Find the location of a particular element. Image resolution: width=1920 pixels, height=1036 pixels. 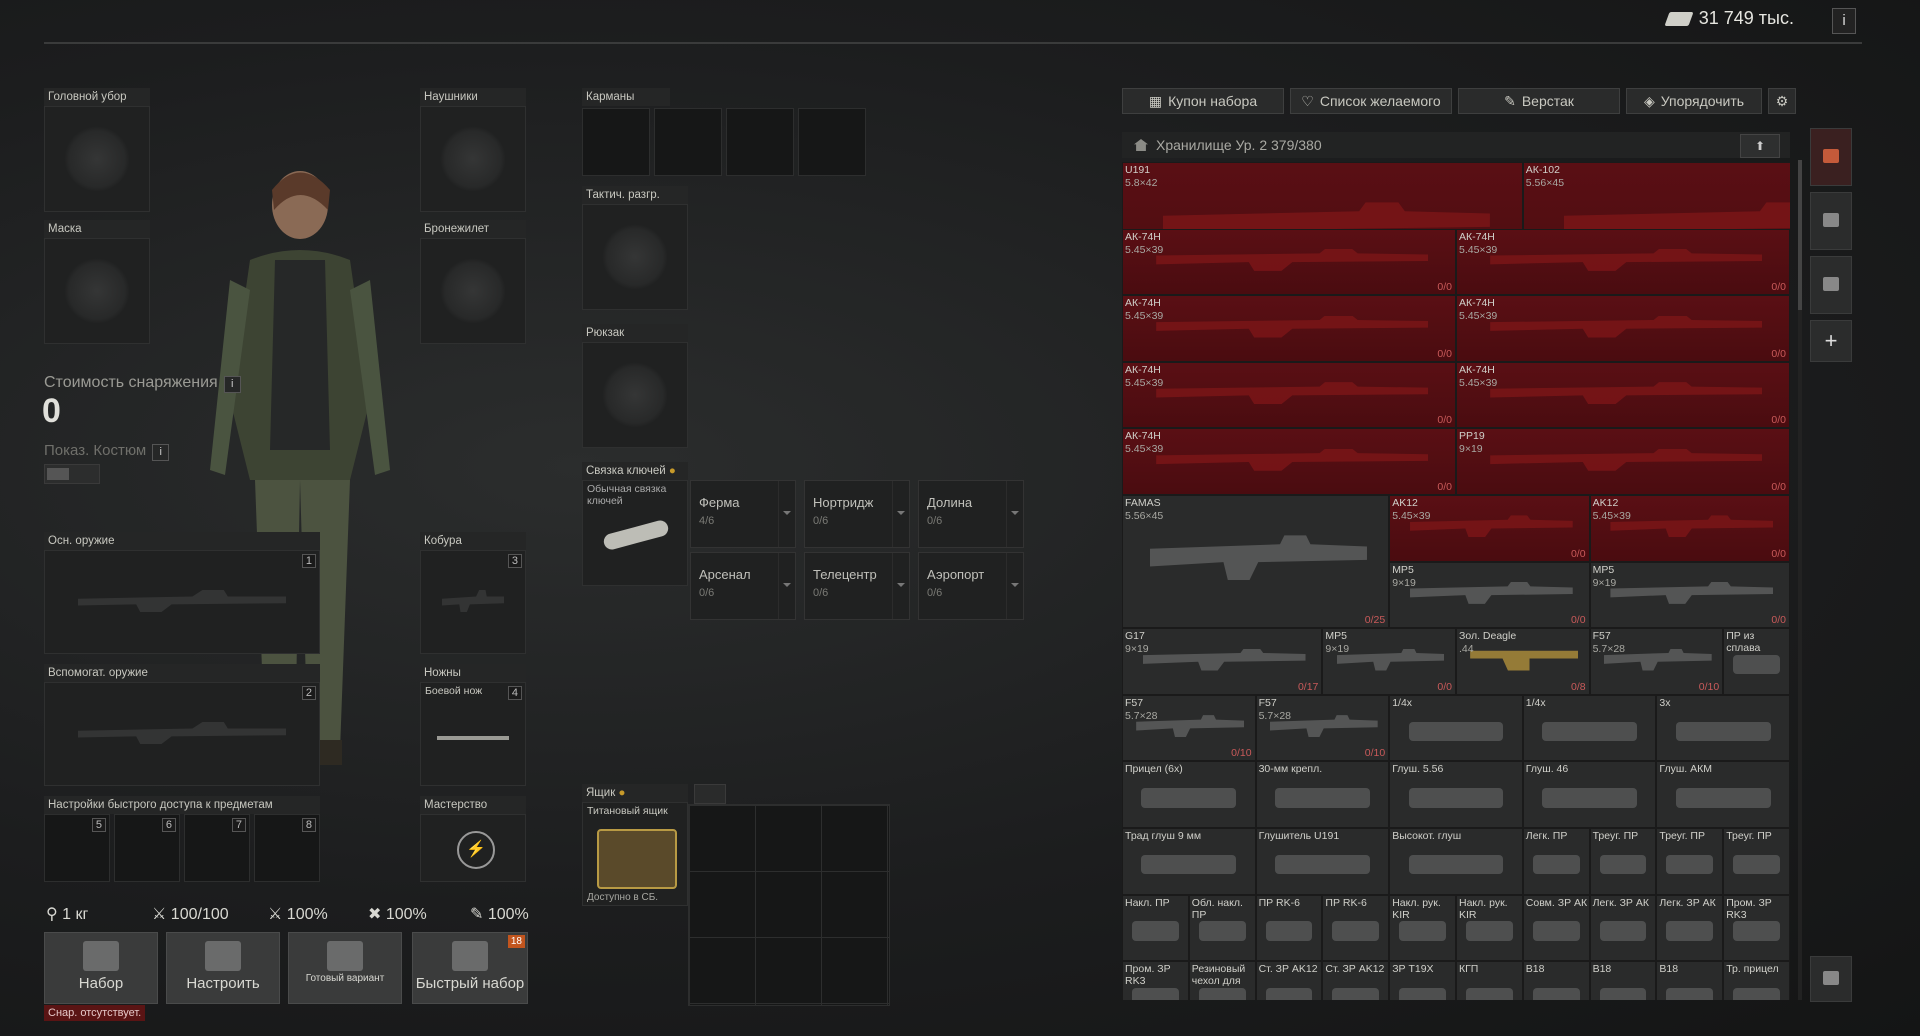

stash-item: Накл. рук. KIR is located at coordinates (1422, 928).